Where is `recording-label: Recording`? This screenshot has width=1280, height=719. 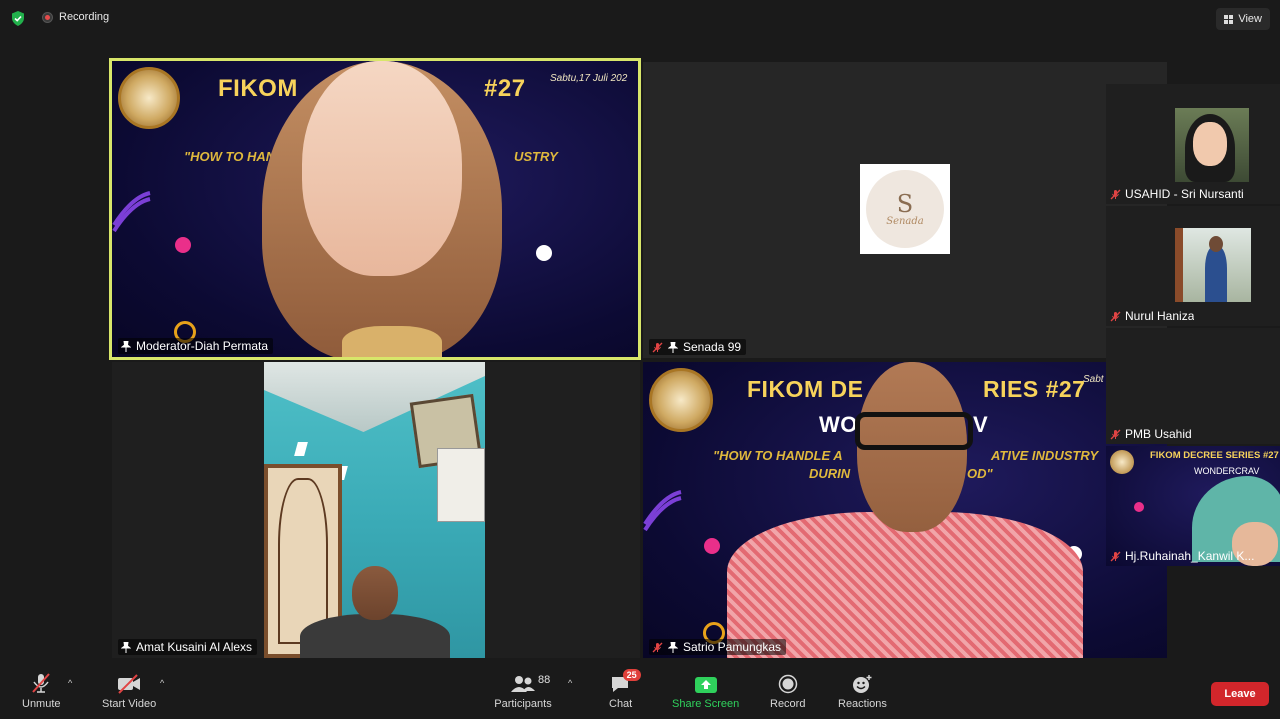 recording-label: Recording is located at coordinates (84, 17).